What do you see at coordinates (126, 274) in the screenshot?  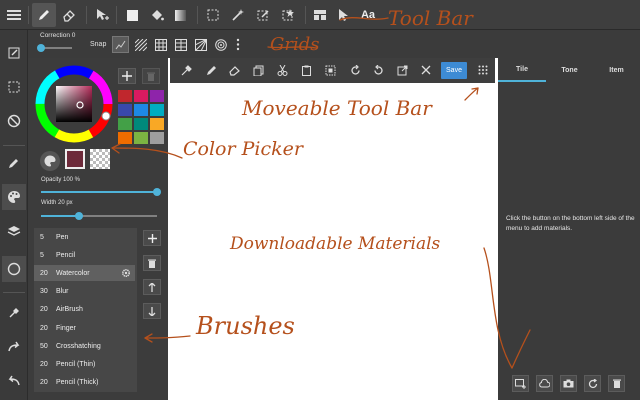 I see `brush-settings-icon` at bounding box center [126, 274].